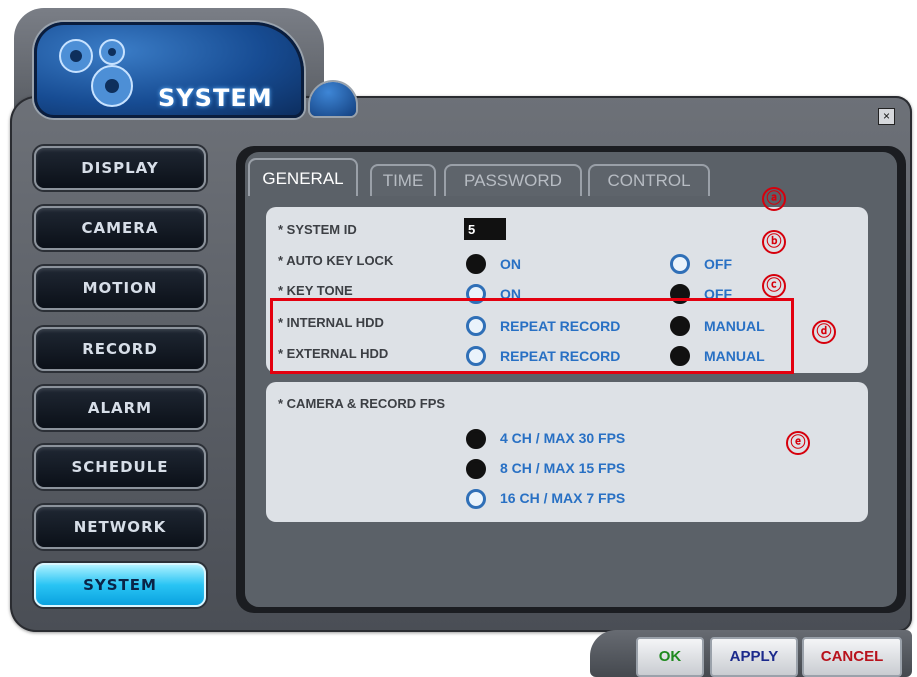 The height and width of the screenshot is (677, 917). What do you see at coordinates (886, 116) in the screenshot?
I see `close-button: ×` at bounding box center [886, 116].